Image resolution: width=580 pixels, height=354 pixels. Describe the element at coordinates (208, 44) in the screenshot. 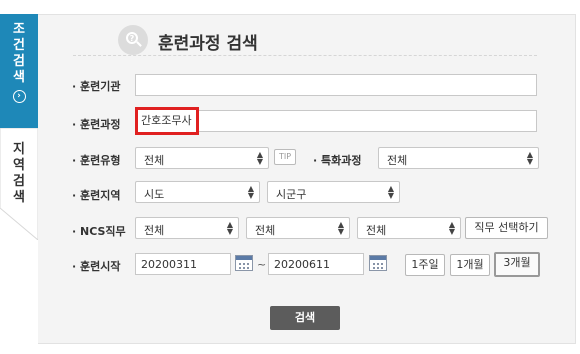

I see `page-title: 훈련과정 검색` at that location.